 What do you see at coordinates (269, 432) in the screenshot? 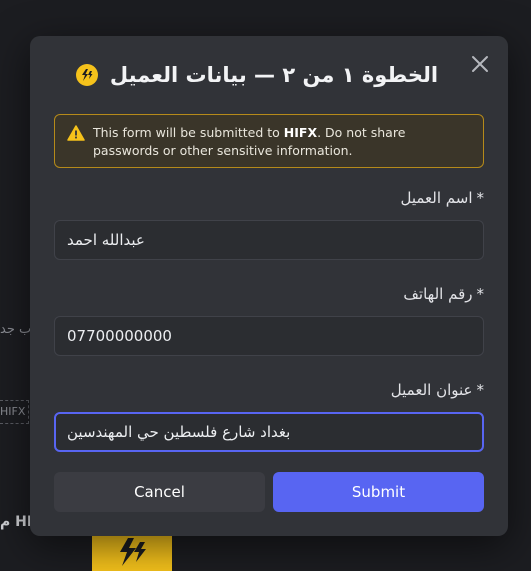
I see `customer-address-input: بغداد شارع فلسطين حي المهندسين` at bounding box center [269, 432].